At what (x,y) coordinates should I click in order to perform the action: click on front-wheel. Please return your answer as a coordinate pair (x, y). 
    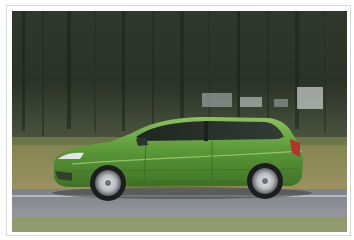
    Looking at the image, I should click on (108, 183).